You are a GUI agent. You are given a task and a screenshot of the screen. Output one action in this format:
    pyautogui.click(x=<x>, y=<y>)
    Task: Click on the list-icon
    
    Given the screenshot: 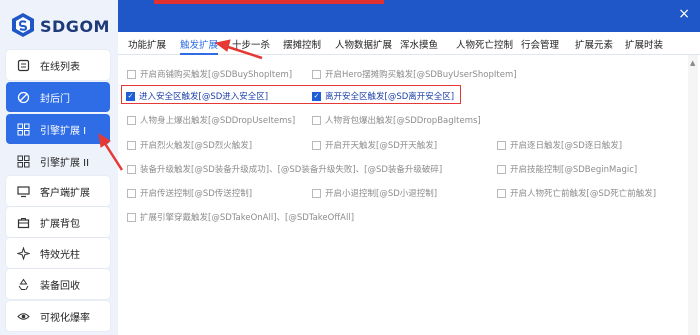 What is the action you would take?
    pyautogui.click(x=23, y=65)
    